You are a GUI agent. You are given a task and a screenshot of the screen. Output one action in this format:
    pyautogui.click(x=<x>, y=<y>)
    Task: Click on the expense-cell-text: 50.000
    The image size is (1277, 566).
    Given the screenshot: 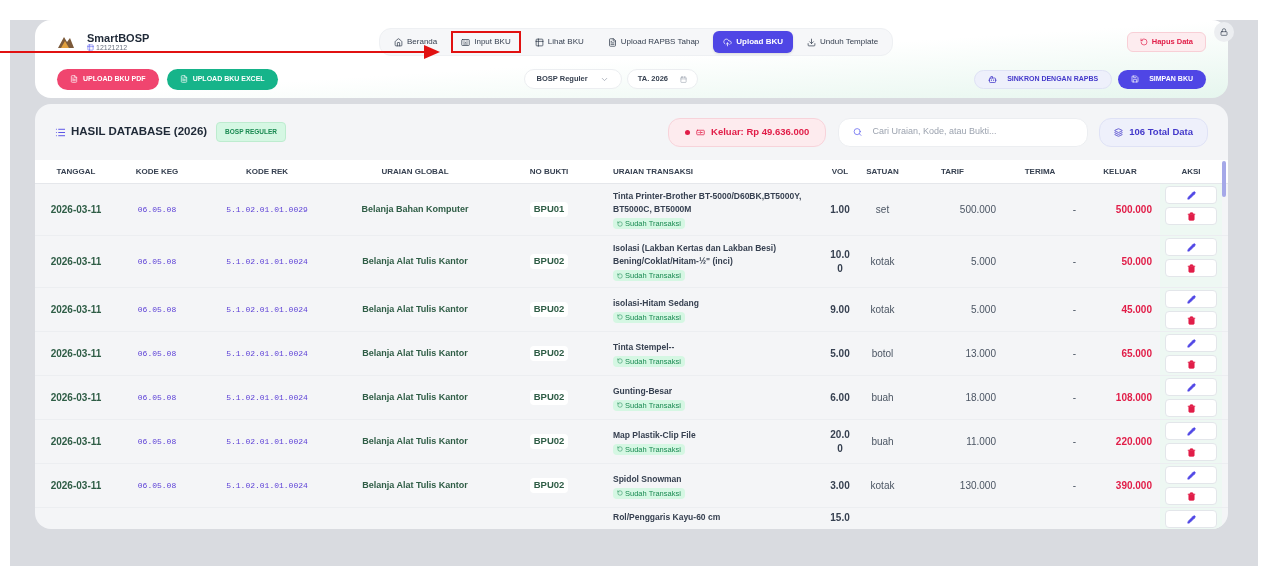 What is the action you would take?
    pyautogui.click(x=1136, y=262)
    